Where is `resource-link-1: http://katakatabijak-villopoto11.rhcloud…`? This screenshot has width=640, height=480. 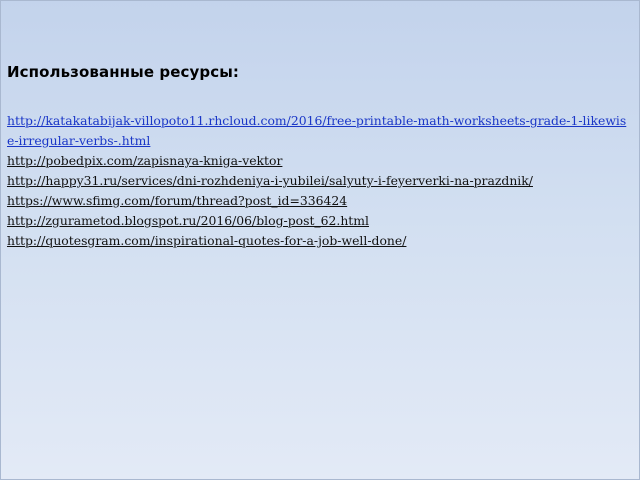 resource-link-1: http://katakatabijak-villopoto11.rhcloud… is located at coordinates (316, 130).